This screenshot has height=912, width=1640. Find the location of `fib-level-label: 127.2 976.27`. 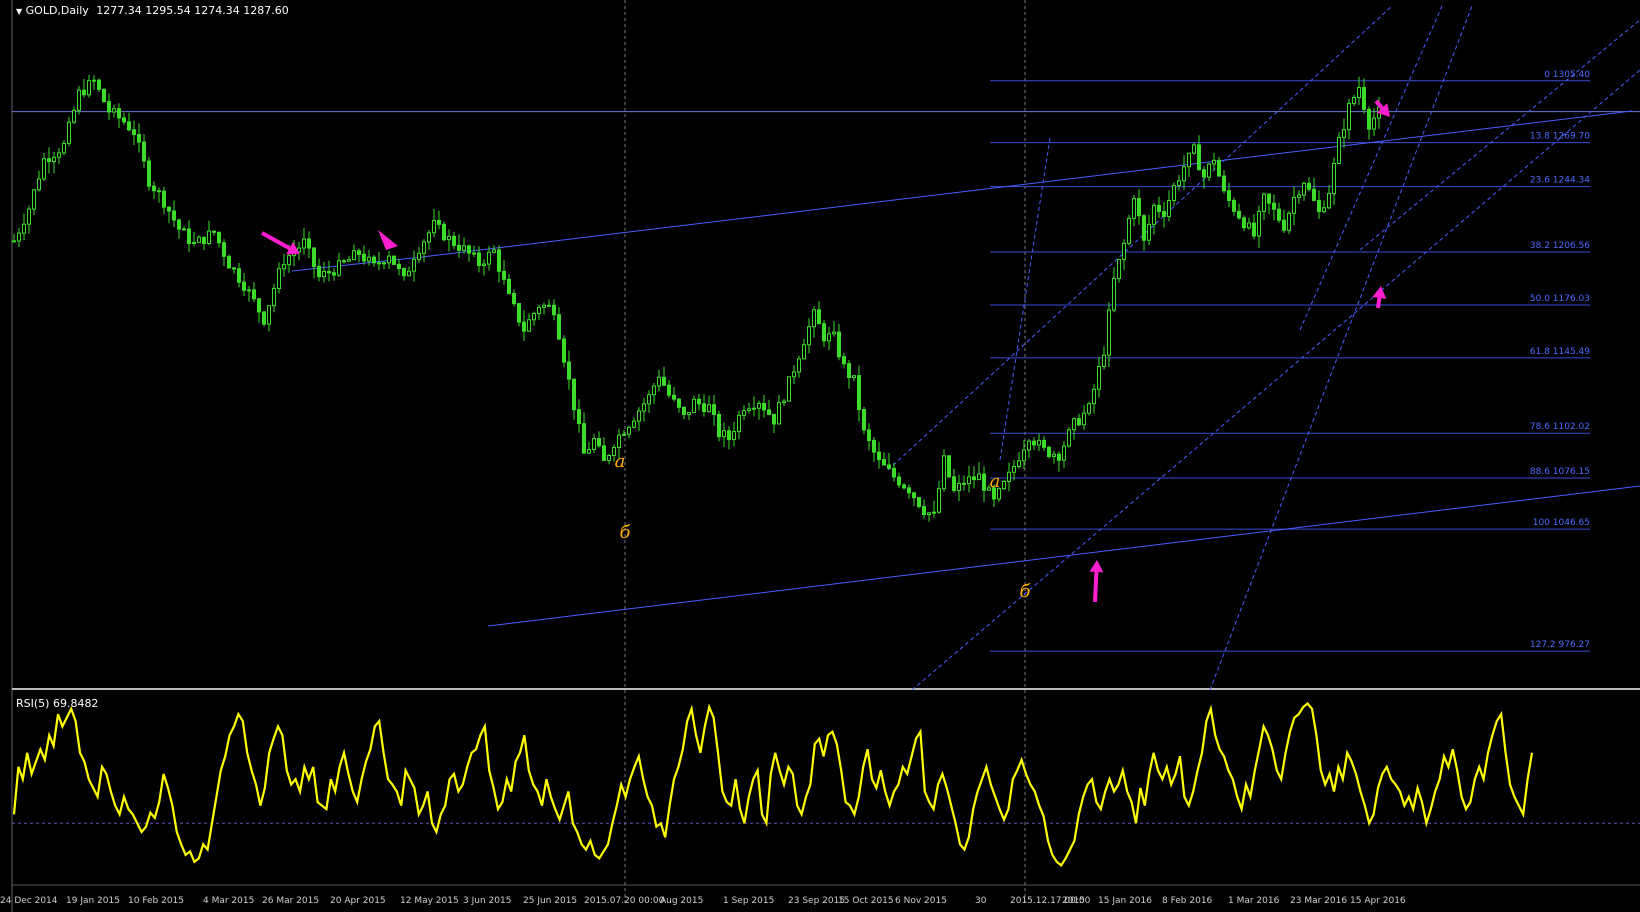

fib-level-label: 127.2 976.27 is located at coordinates (1560, 645).